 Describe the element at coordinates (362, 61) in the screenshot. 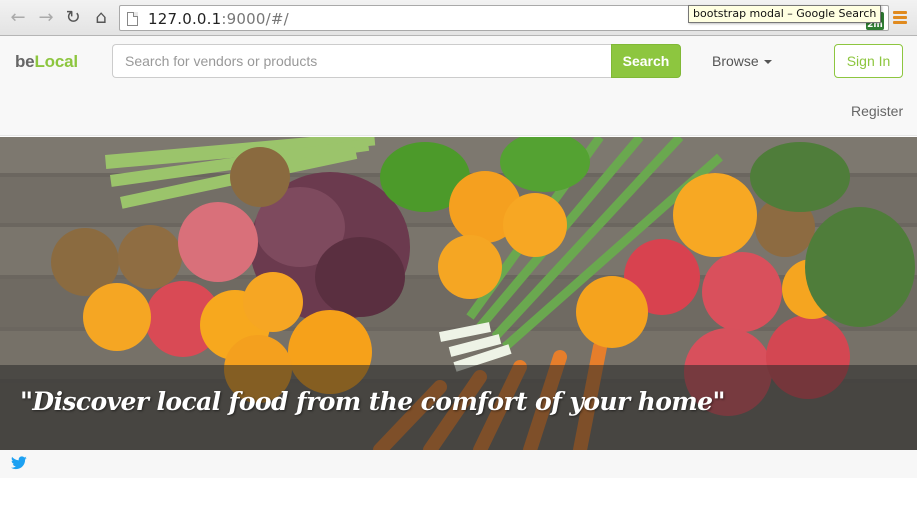

I see `search-input` at that location.